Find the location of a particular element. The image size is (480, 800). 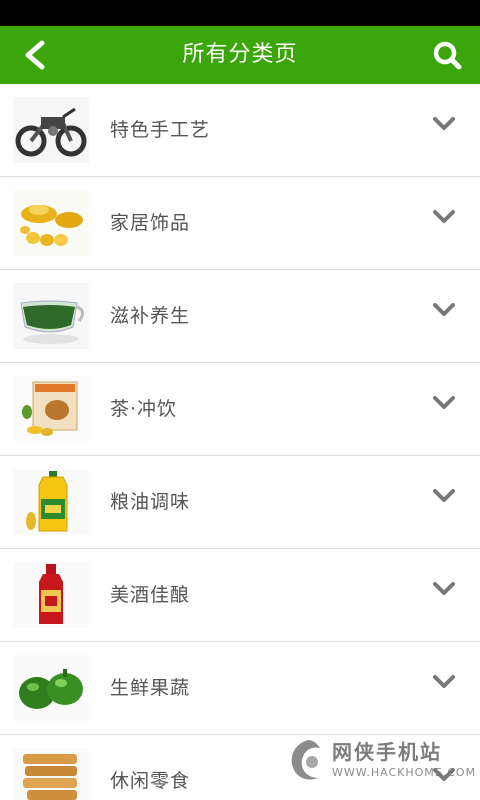

category-label: 茶·冲饮 is located at coordinates (144, 409).